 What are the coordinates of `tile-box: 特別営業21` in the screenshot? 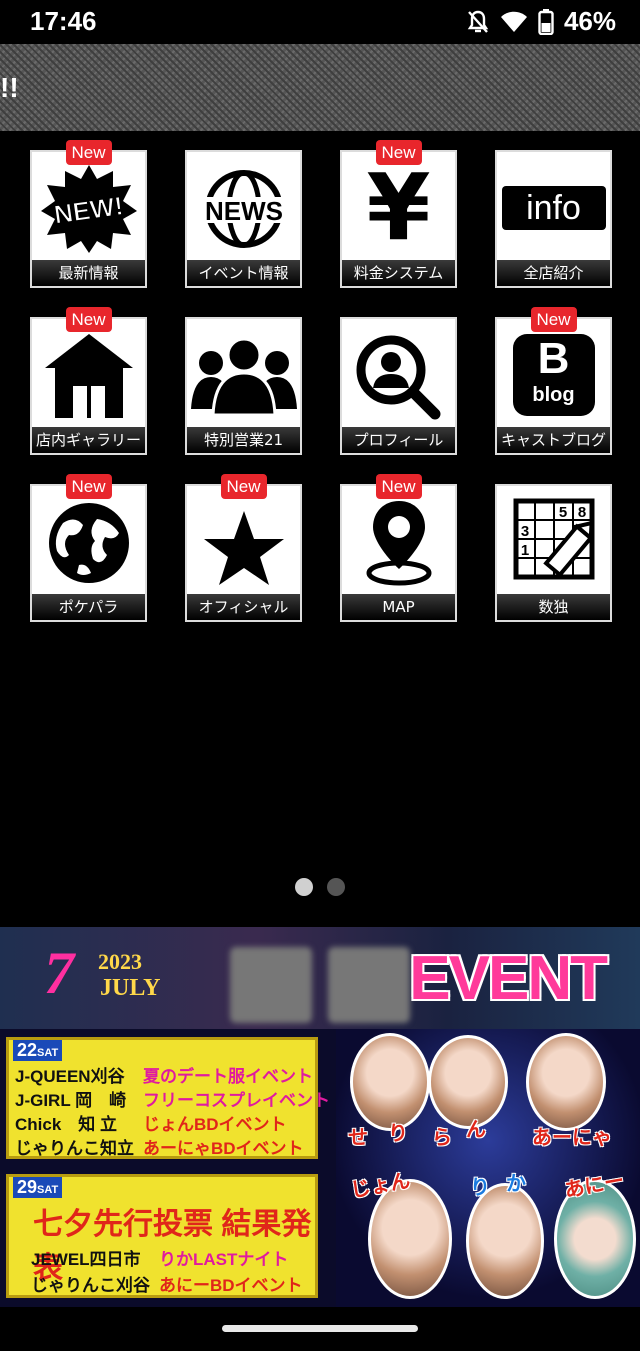 It's located at (243, 386).